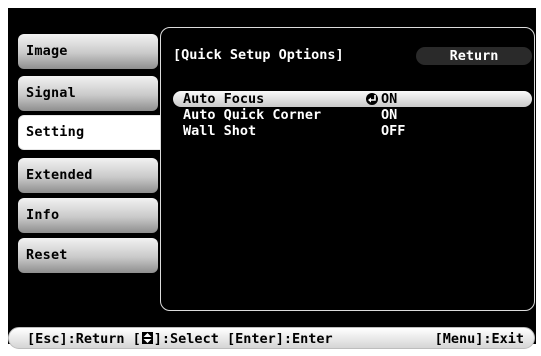 The image size is (541, 356). Describe the element at coordinates (352, 115) in the screenshot. I see `option-auto-quick-corner: Auto Quick Corner ON` at that location.